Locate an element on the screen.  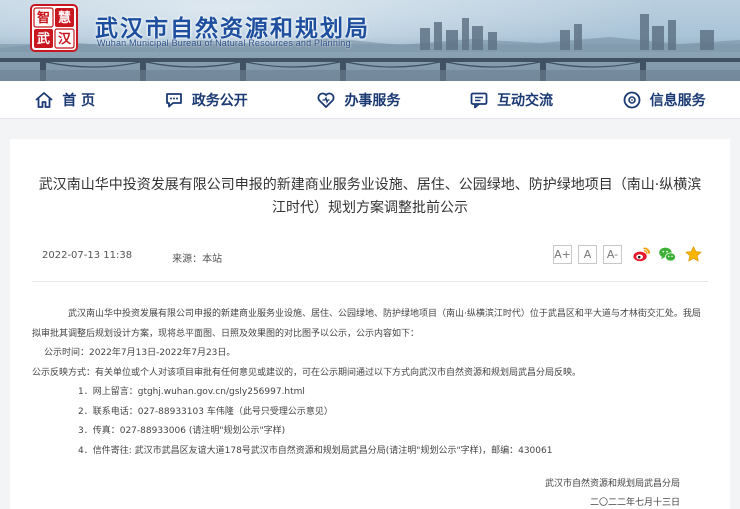
wechat-share-button is located at coordinates (667, 254).